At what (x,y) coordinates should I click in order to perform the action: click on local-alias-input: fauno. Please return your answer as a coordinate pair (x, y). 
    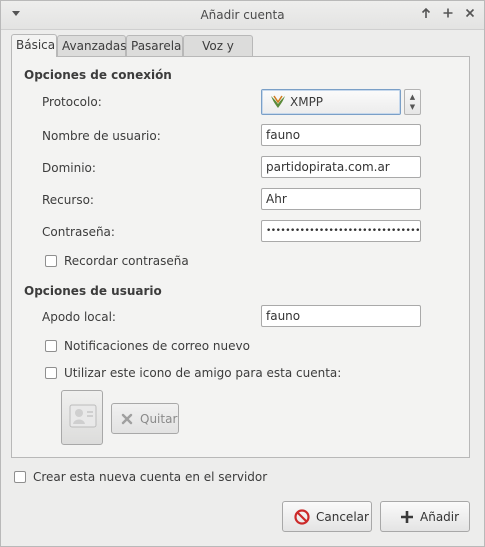
    Looking at the image, I should click on (341, 316).